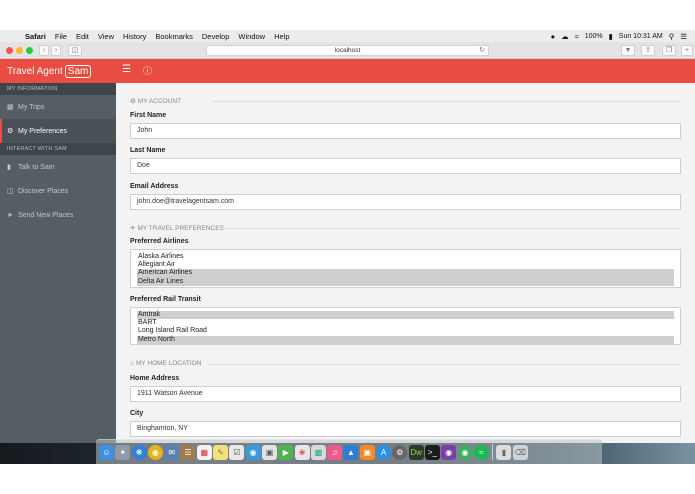 The height and width of the screenshot is (494, 695). Describe the element at coordinates (147, 70) in the screenshot. I see `info-icon: ⓘ` at that location.